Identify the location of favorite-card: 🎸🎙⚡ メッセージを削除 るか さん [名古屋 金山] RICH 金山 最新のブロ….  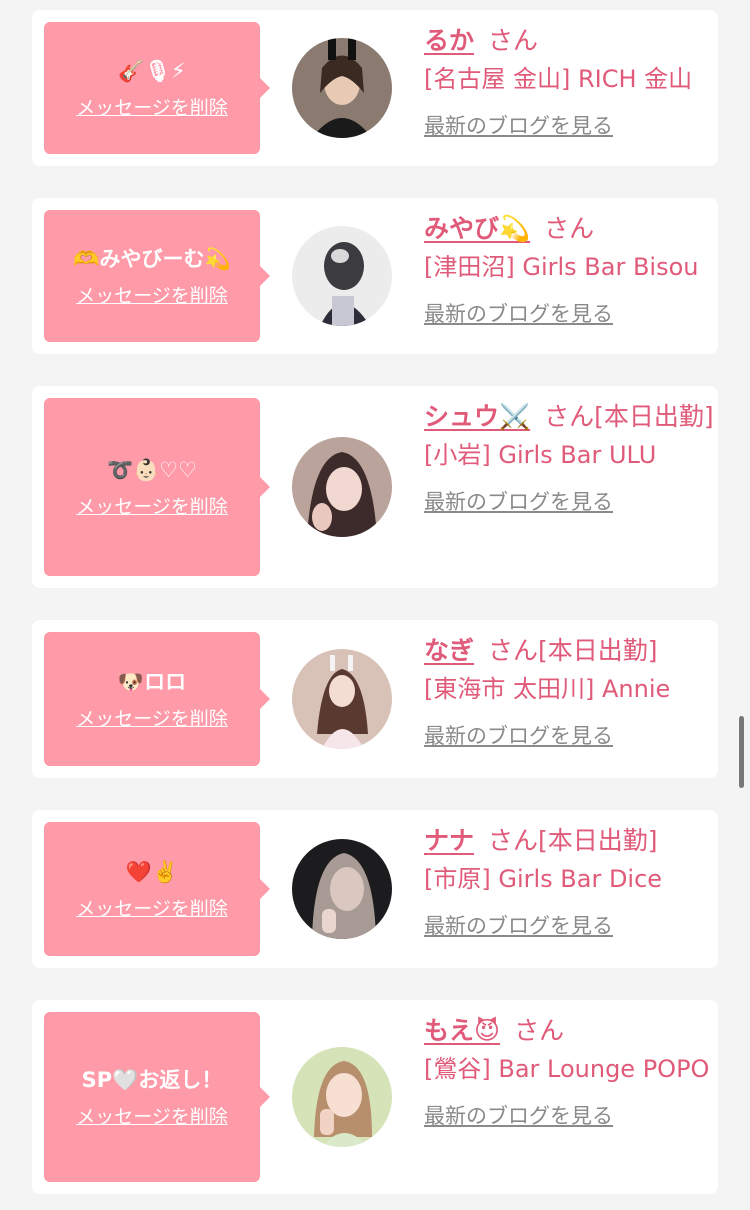
(375, 88).